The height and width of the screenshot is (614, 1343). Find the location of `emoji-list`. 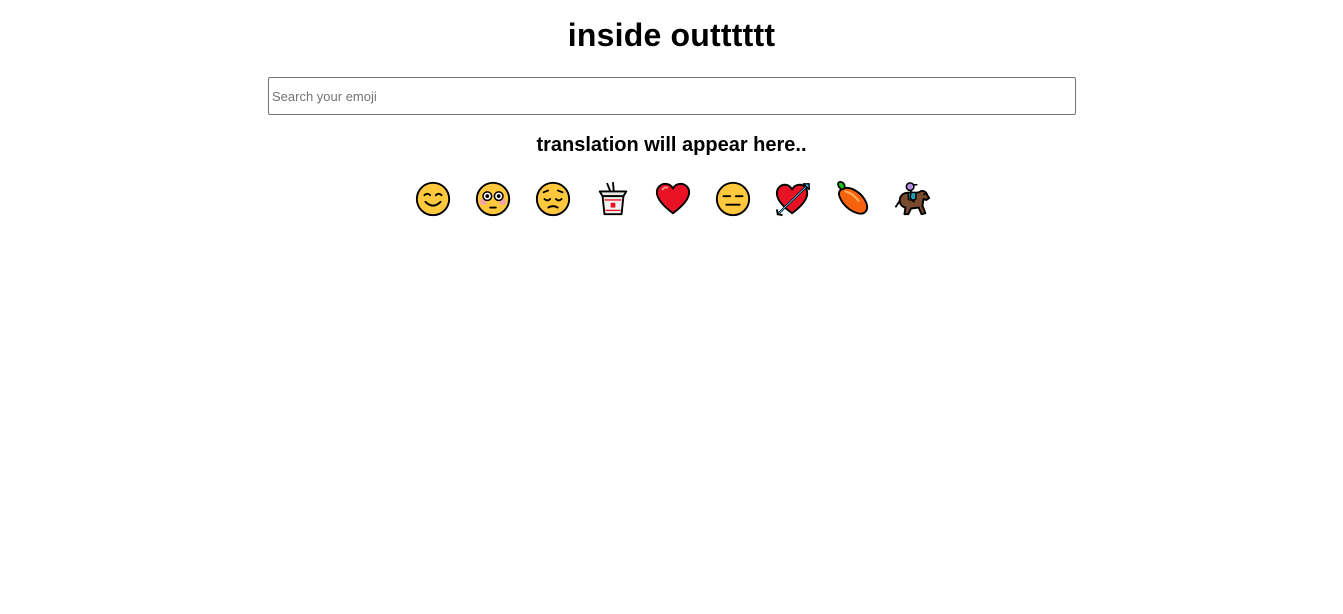

emoji-list is located at coordinates (671, 199).